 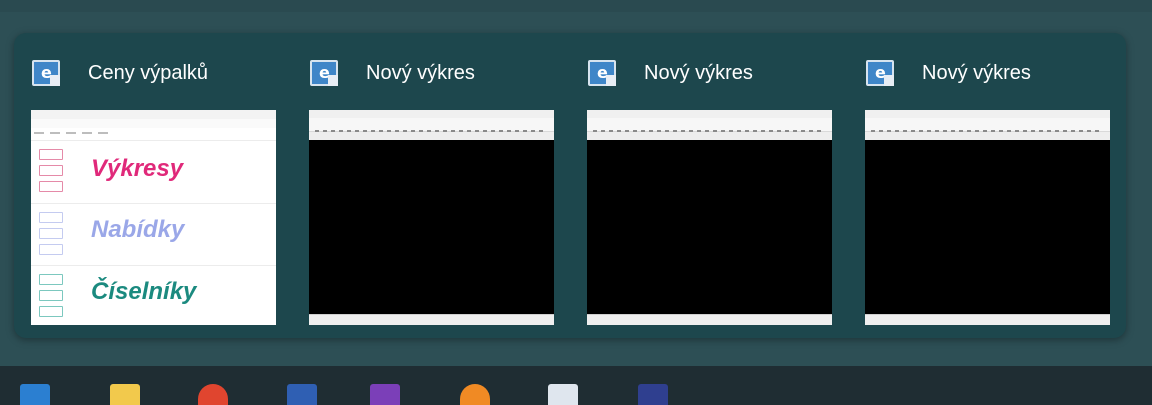 I want to click on firefox-icon, so click(x=475, y=394).